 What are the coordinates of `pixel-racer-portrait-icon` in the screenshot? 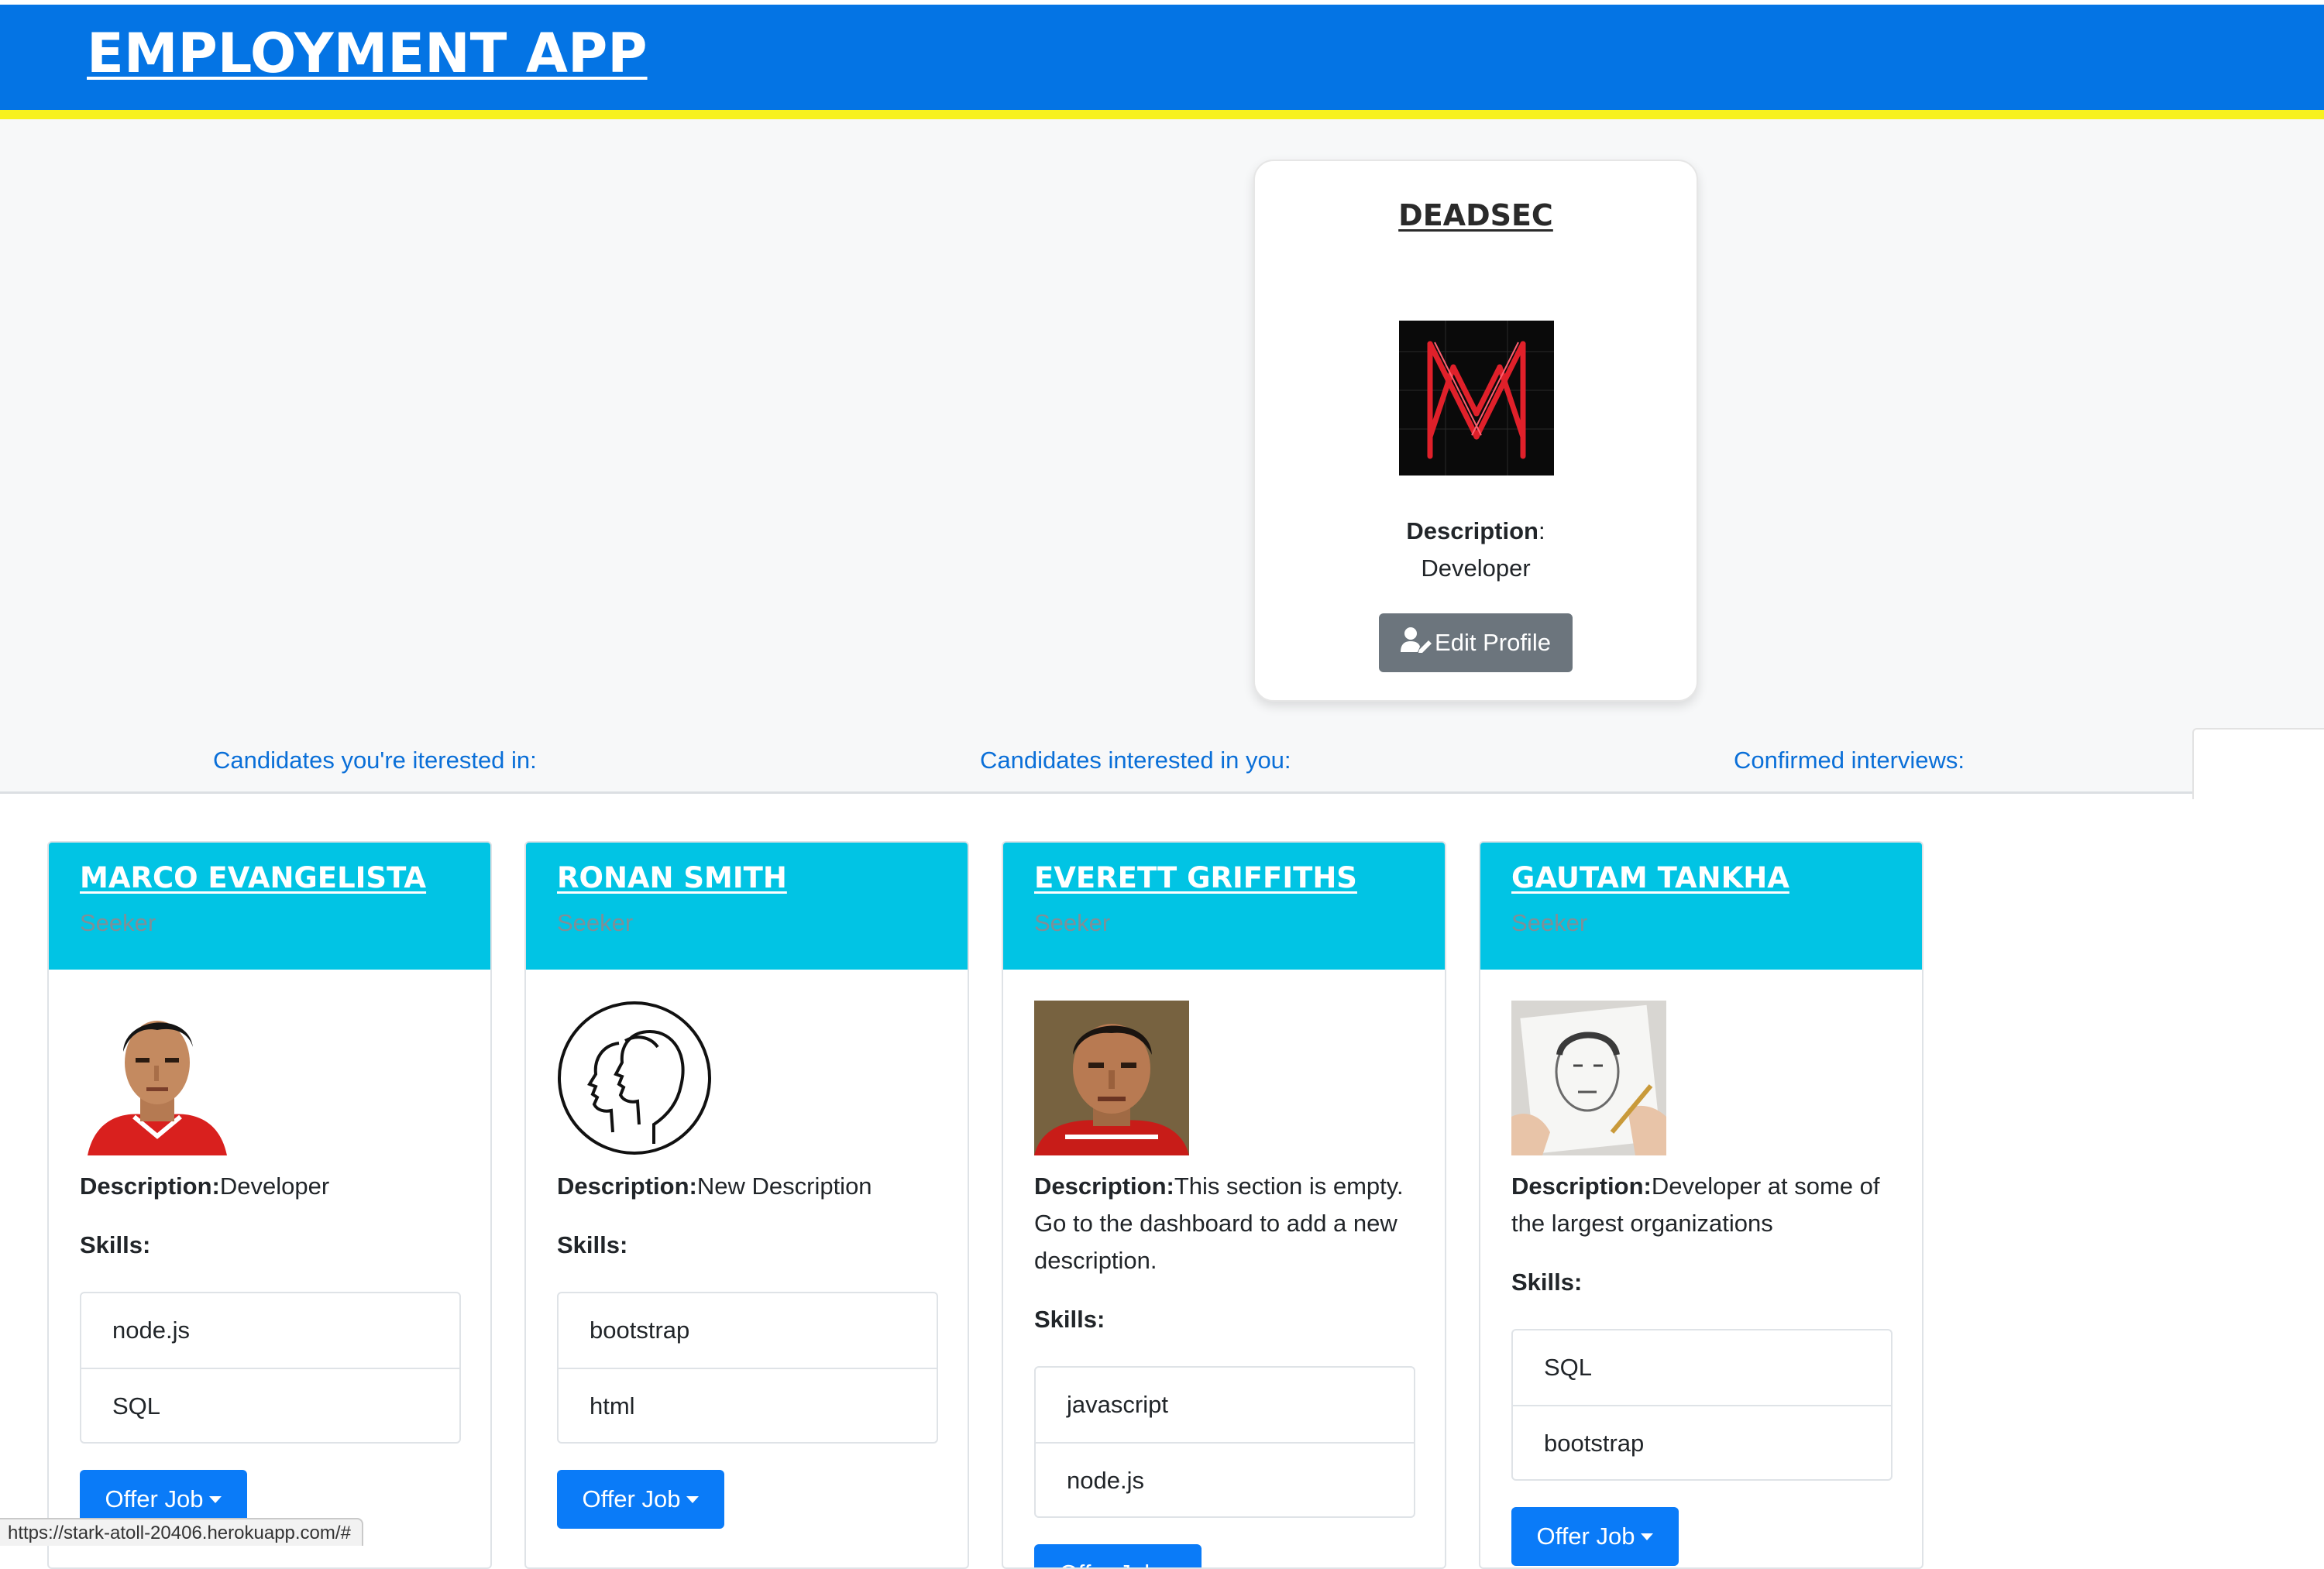 It's located at (157, 1078).